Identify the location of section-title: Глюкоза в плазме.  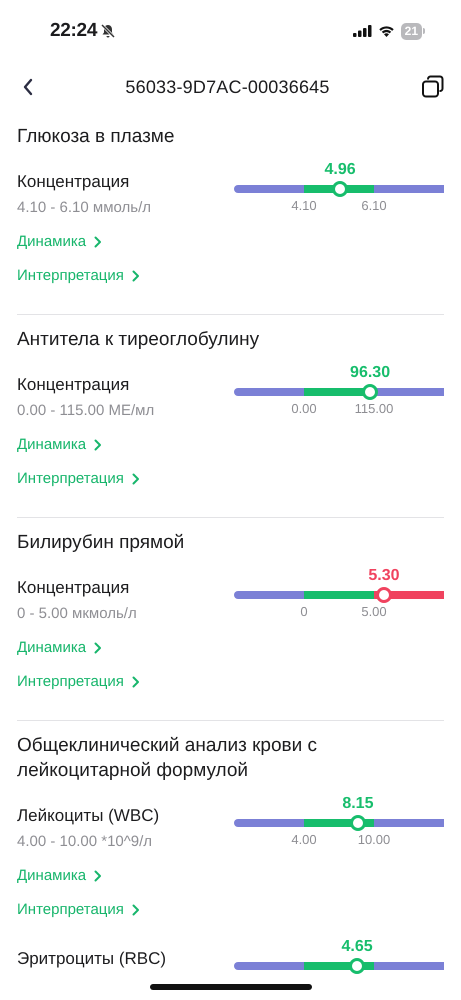
(96, 137).